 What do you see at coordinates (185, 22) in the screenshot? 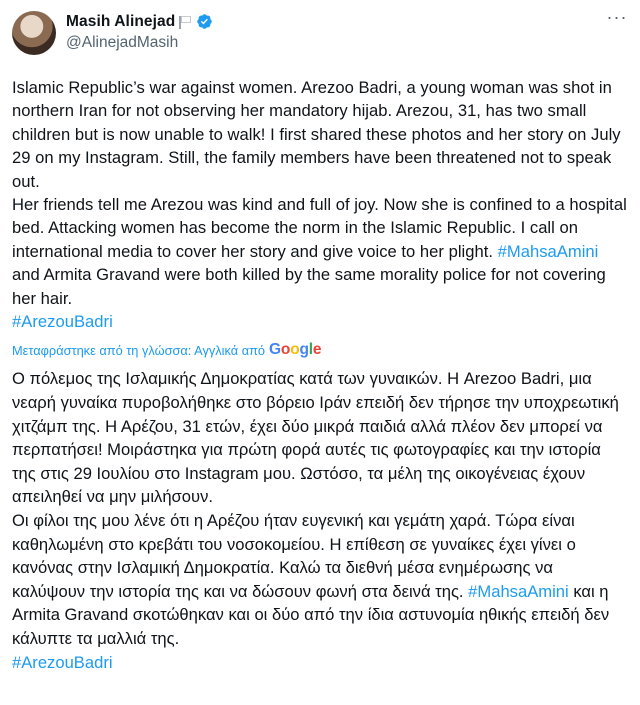
I see `white-flag-icon` at bounding box center [185, 22].